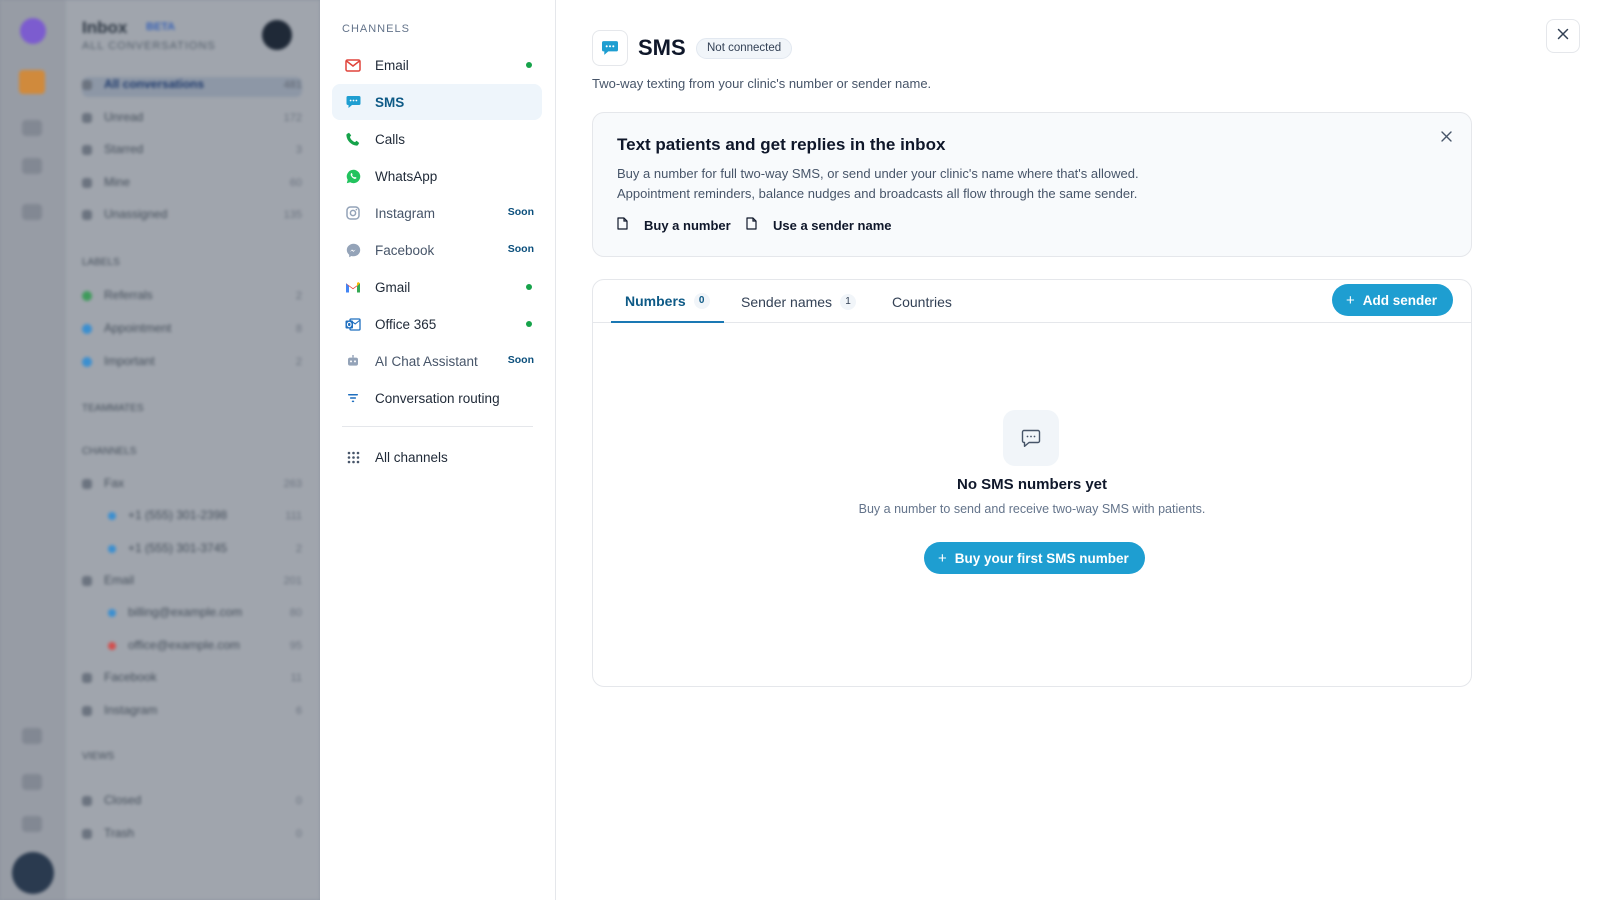 The image size is (1600, 900). I want to click on all-channels-link: All channels, so click(437, 457).